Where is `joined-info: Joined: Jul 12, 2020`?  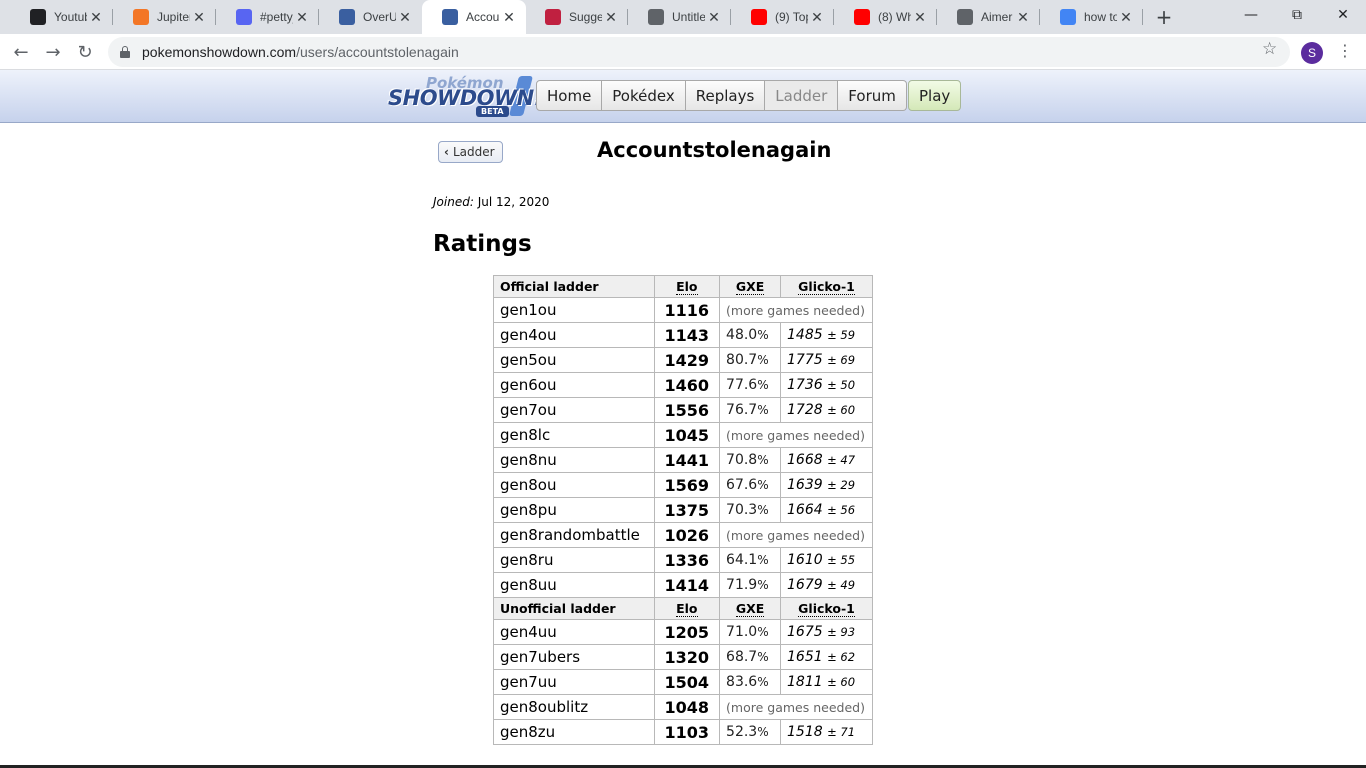 joined-info: Joined: Jul 12, 2020 is located at coordinates (491, 202).